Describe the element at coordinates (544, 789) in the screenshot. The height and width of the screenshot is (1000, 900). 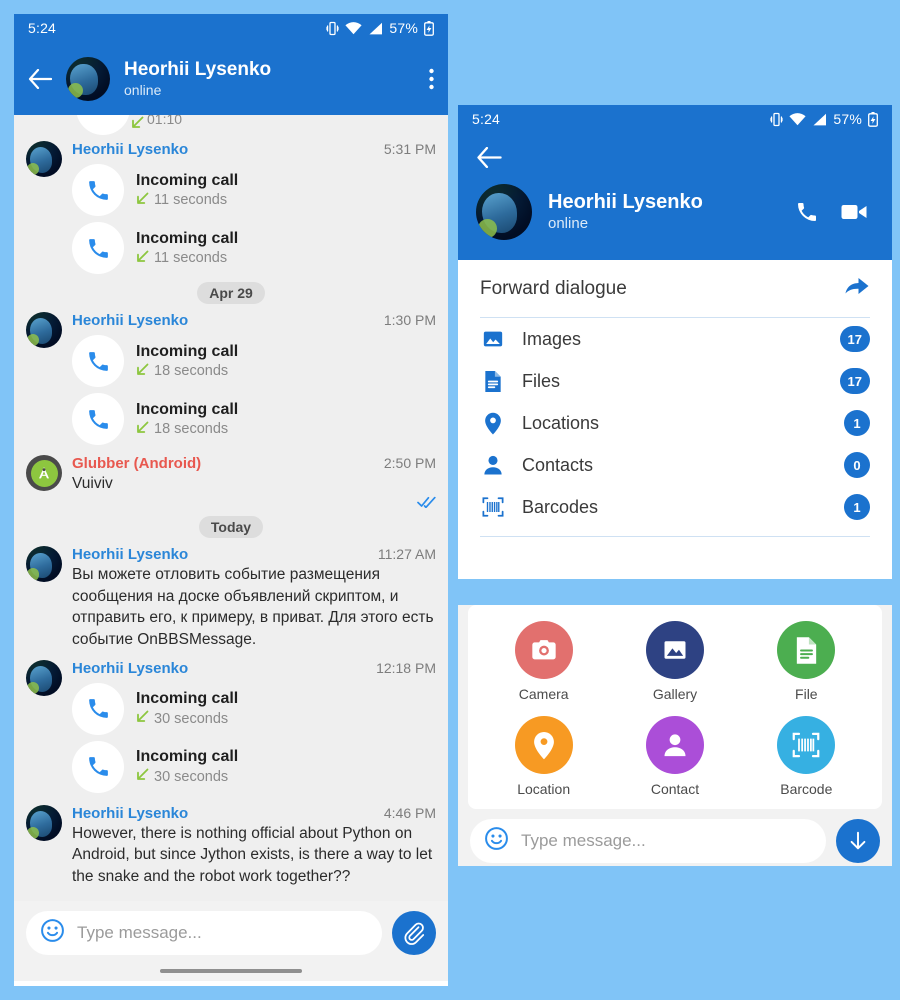
I see `attachment-label: Location` at that location.